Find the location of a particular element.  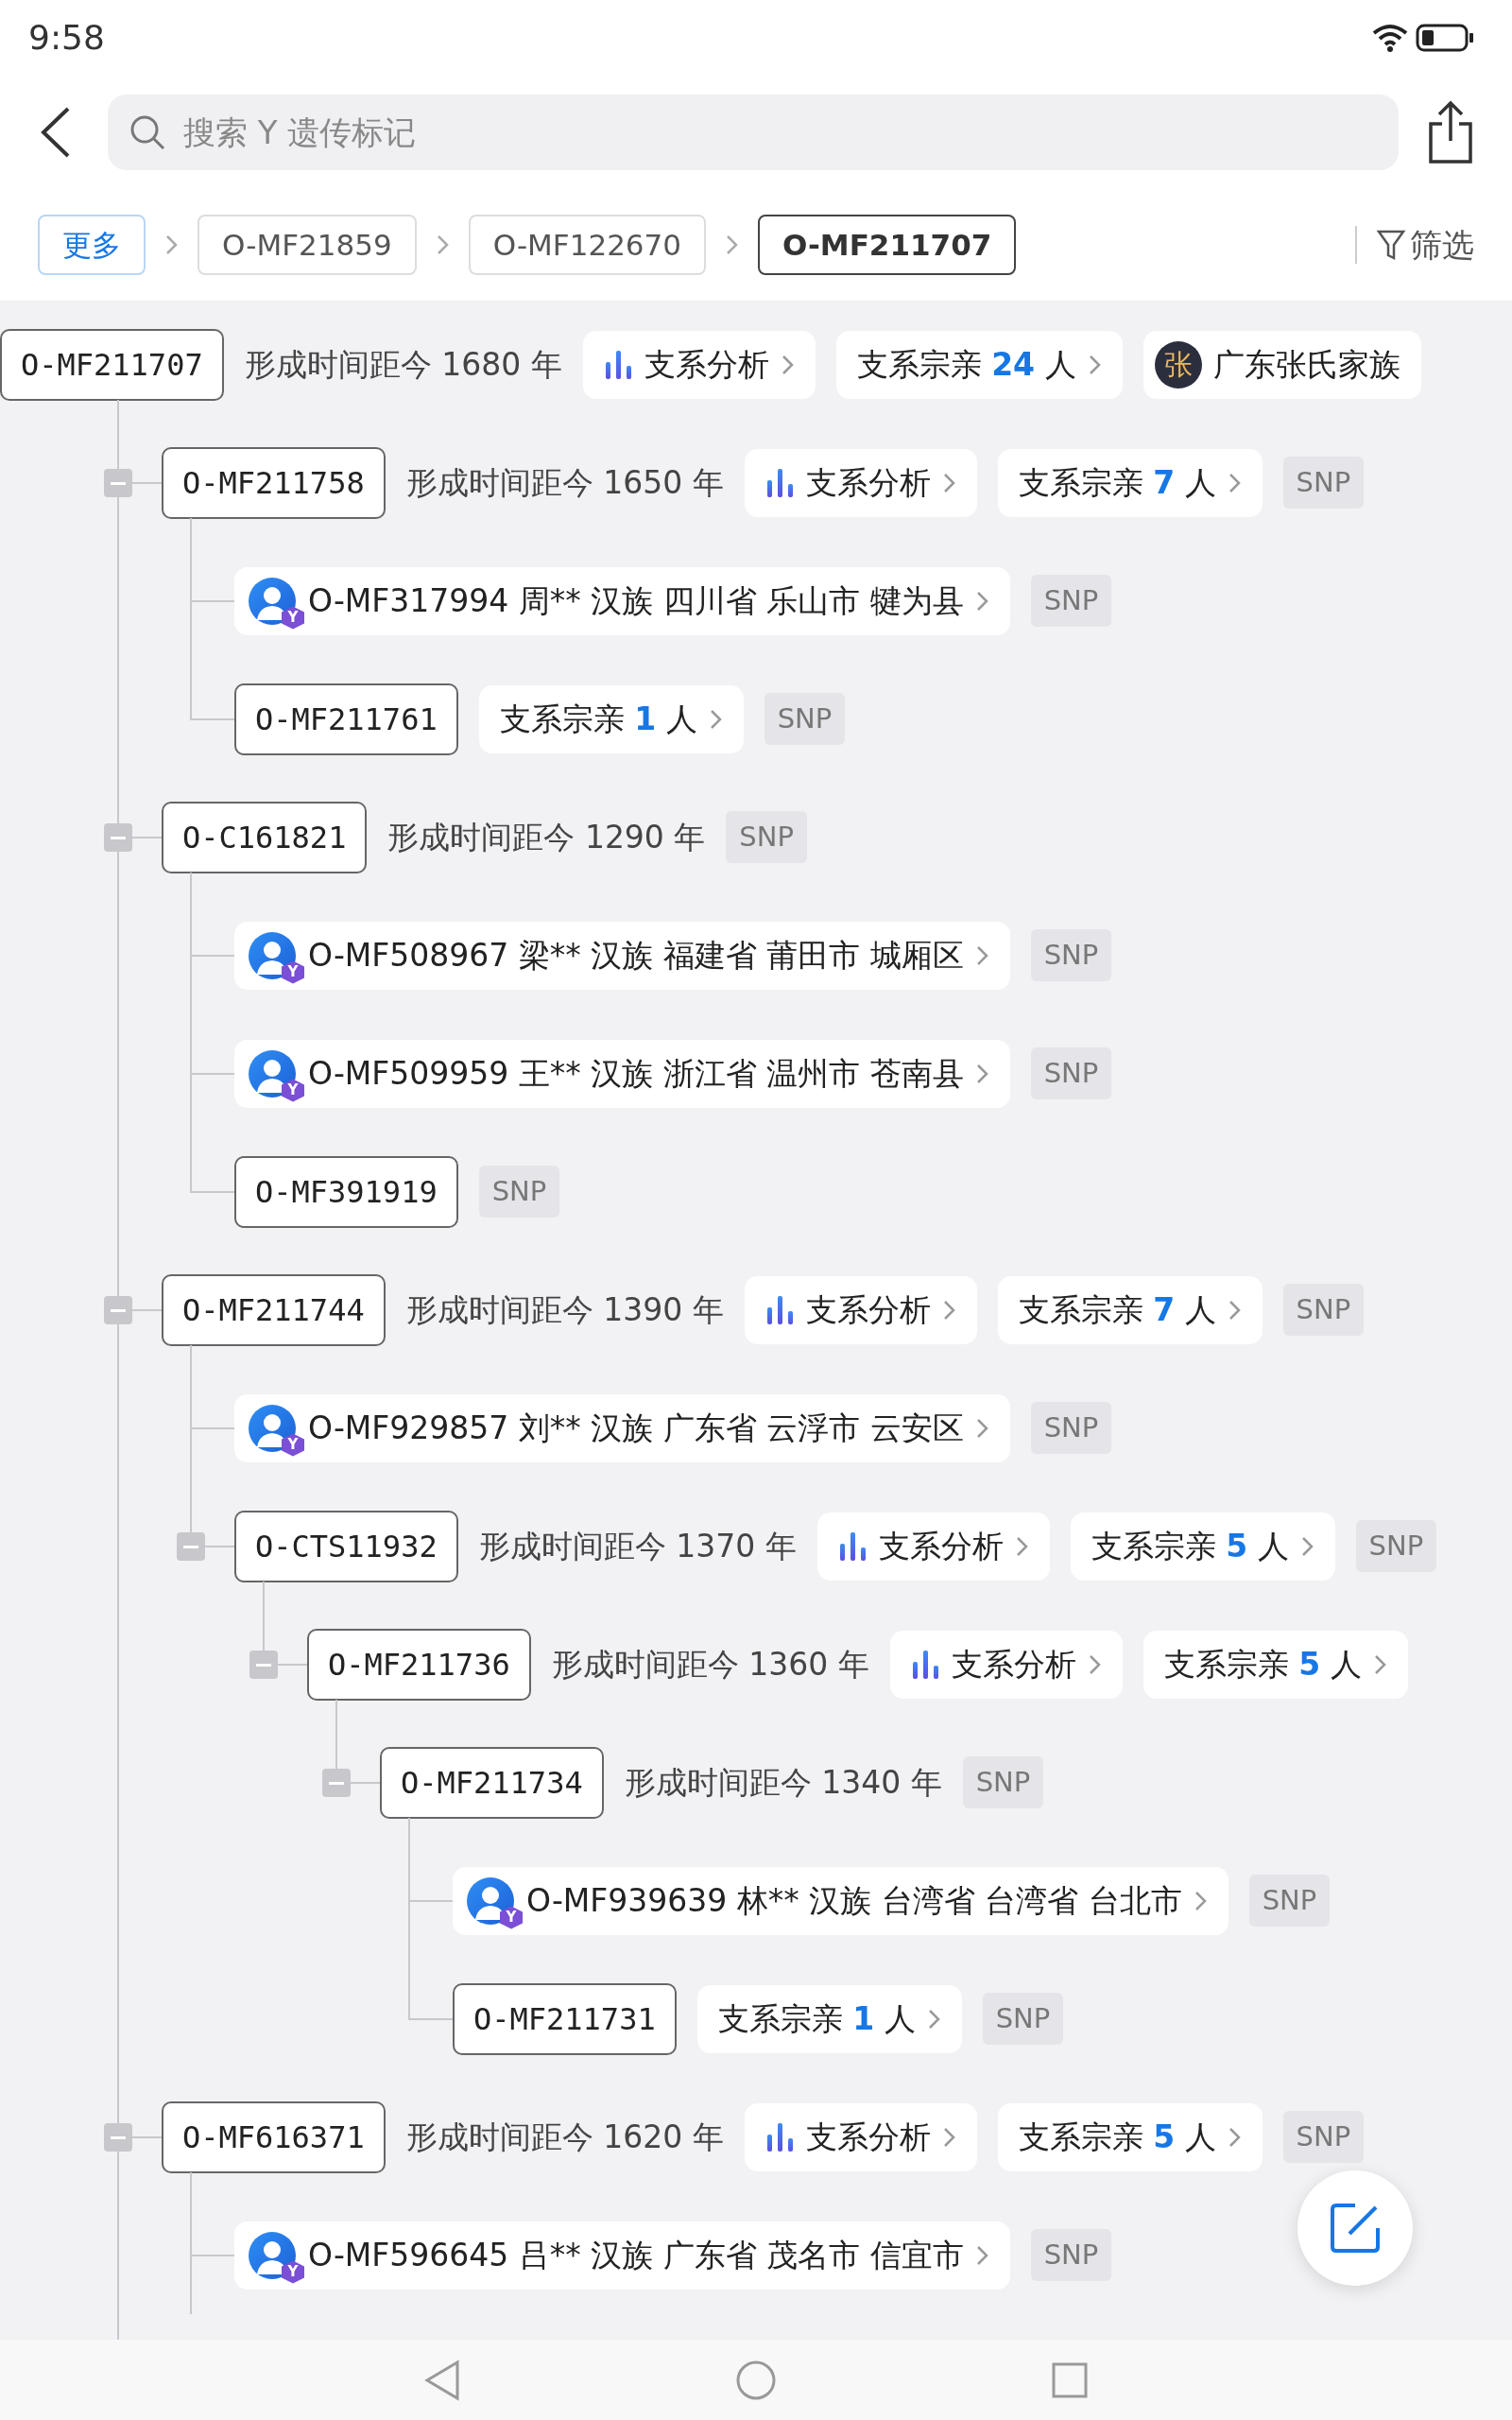

filter-icon is located at coordinates (1391, 245).